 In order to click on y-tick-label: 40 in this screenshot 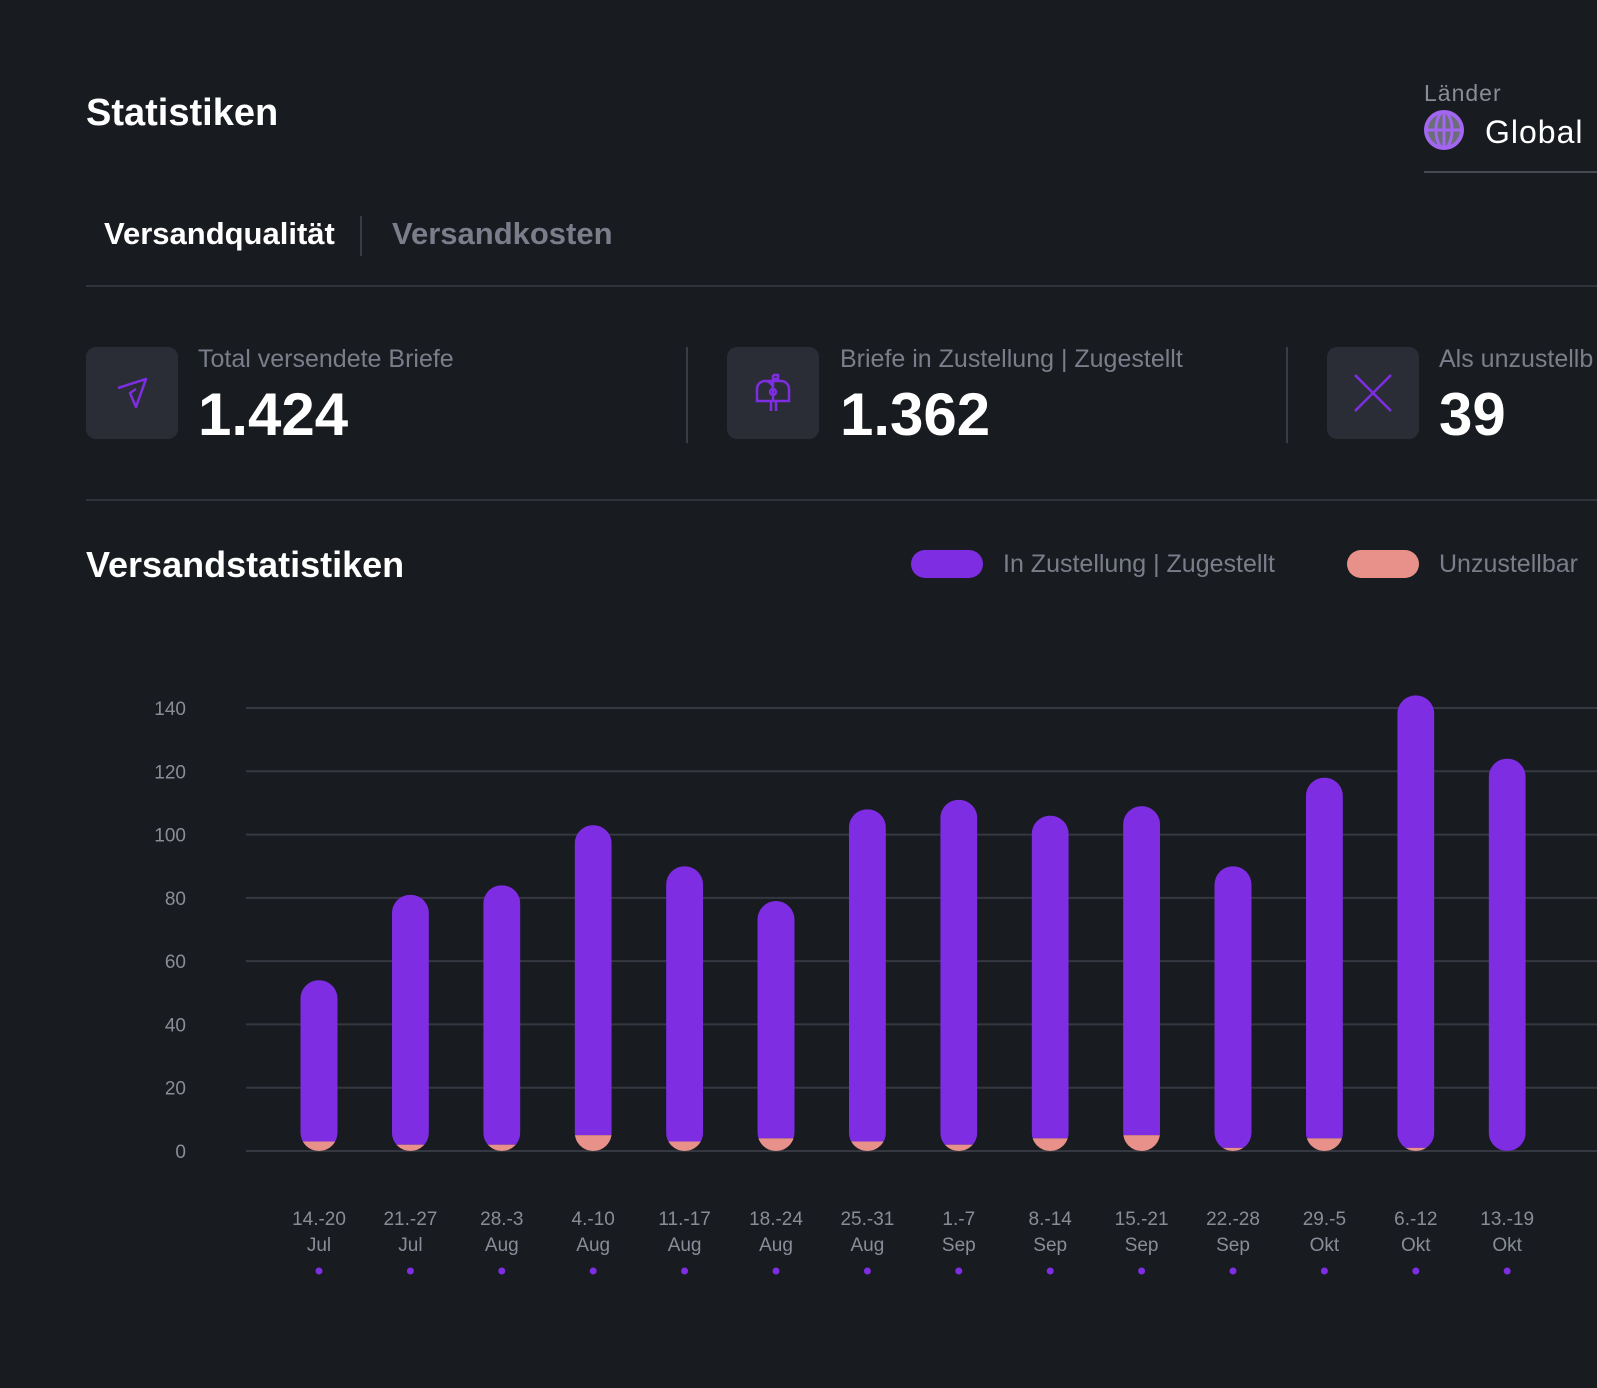, I will do `click(175, 1025)`.